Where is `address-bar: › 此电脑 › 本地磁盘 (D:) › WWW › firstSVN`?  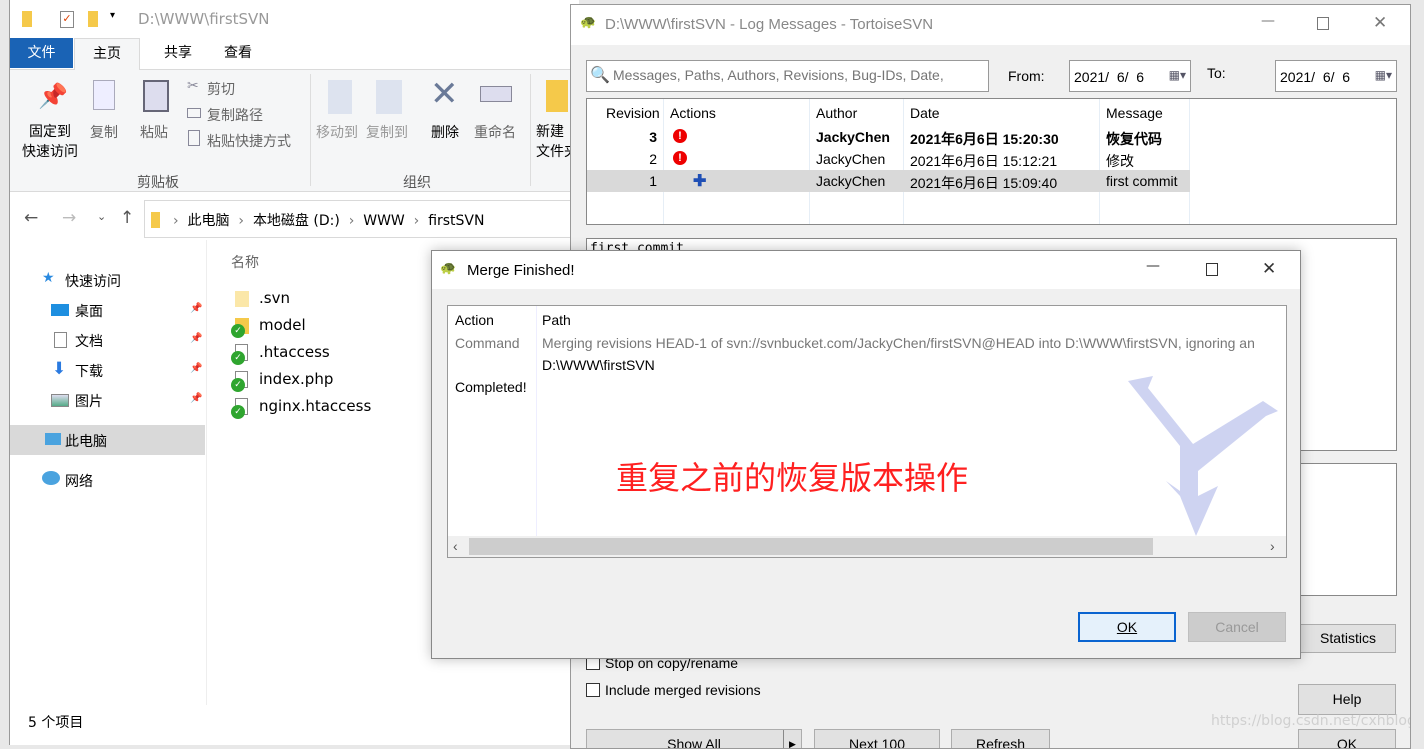
address-bar: › 此电脑 › 本地磁盘 (D:) › WWW › firstSVN is located at coordinates (361, 219).